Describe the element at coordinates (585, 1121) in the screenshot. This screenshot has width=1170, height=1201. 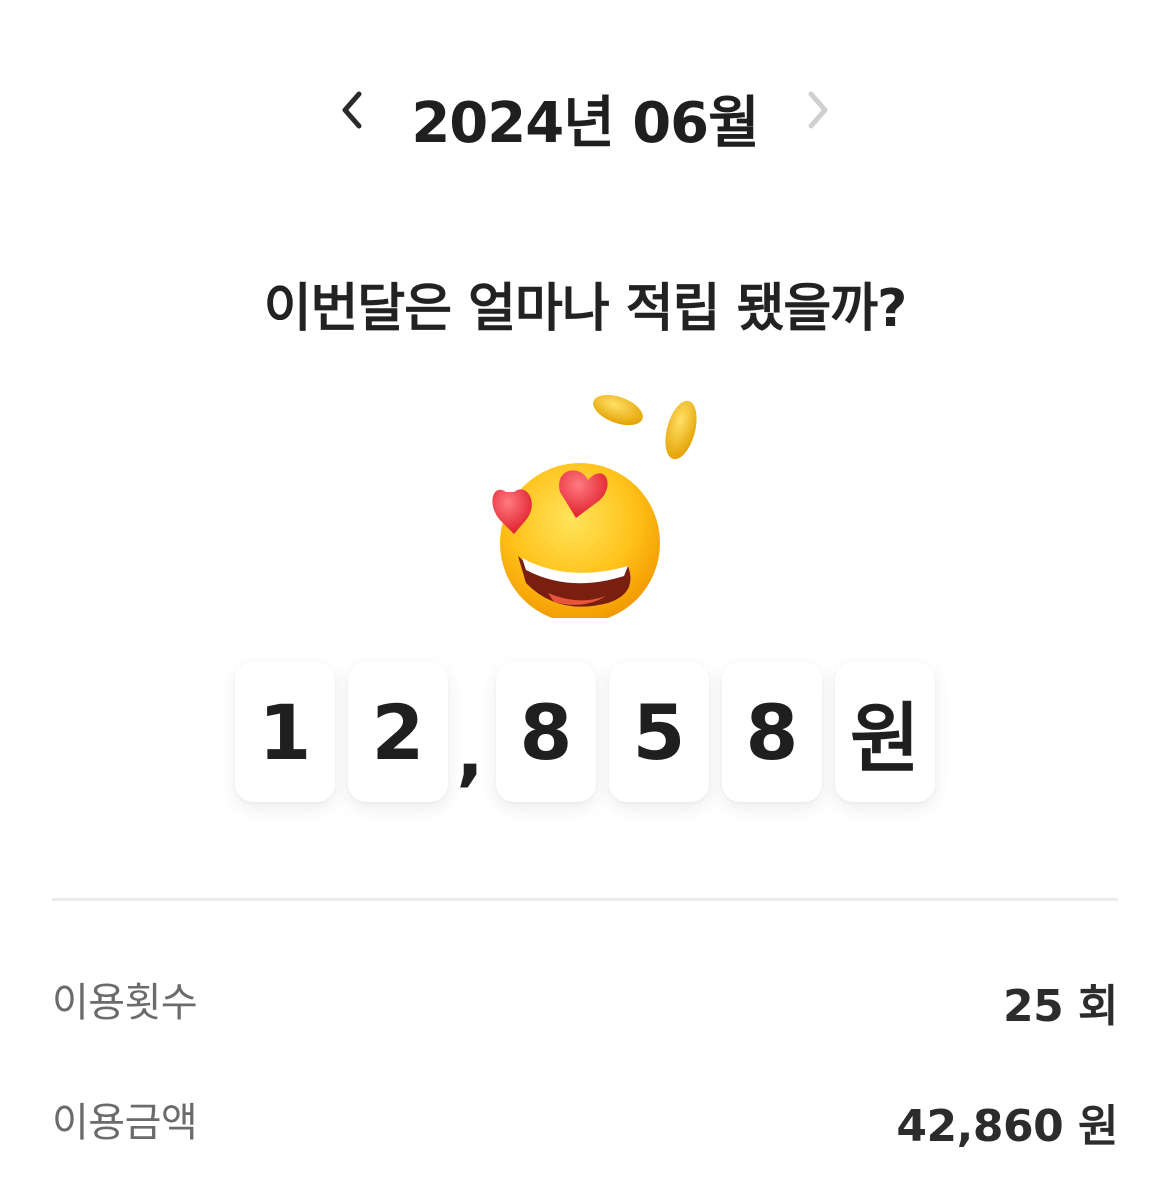
I see `usage-amount-row: 이용금액 42,860 원` at that location.